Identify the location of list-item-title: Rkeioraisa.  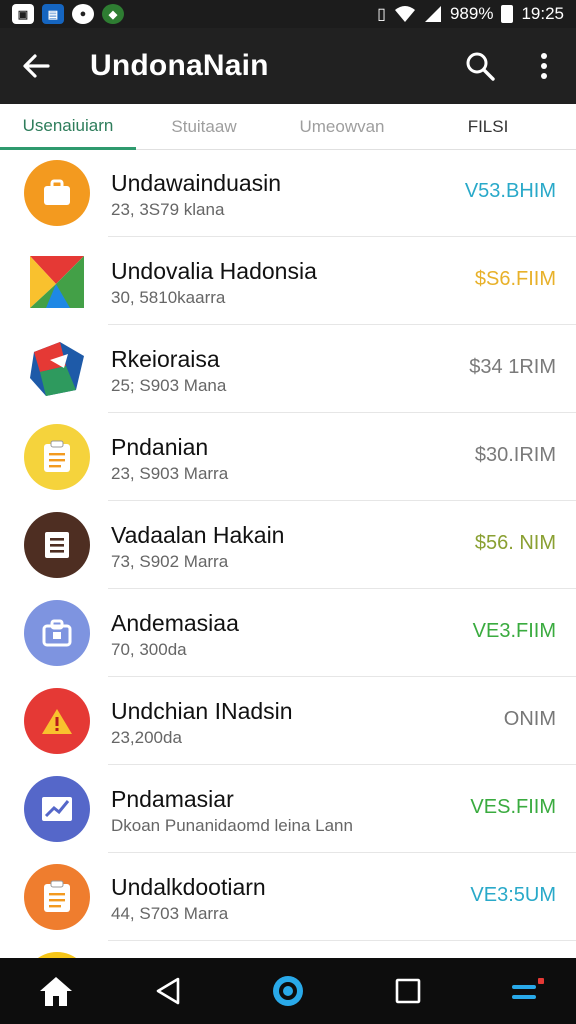
(165, 359).